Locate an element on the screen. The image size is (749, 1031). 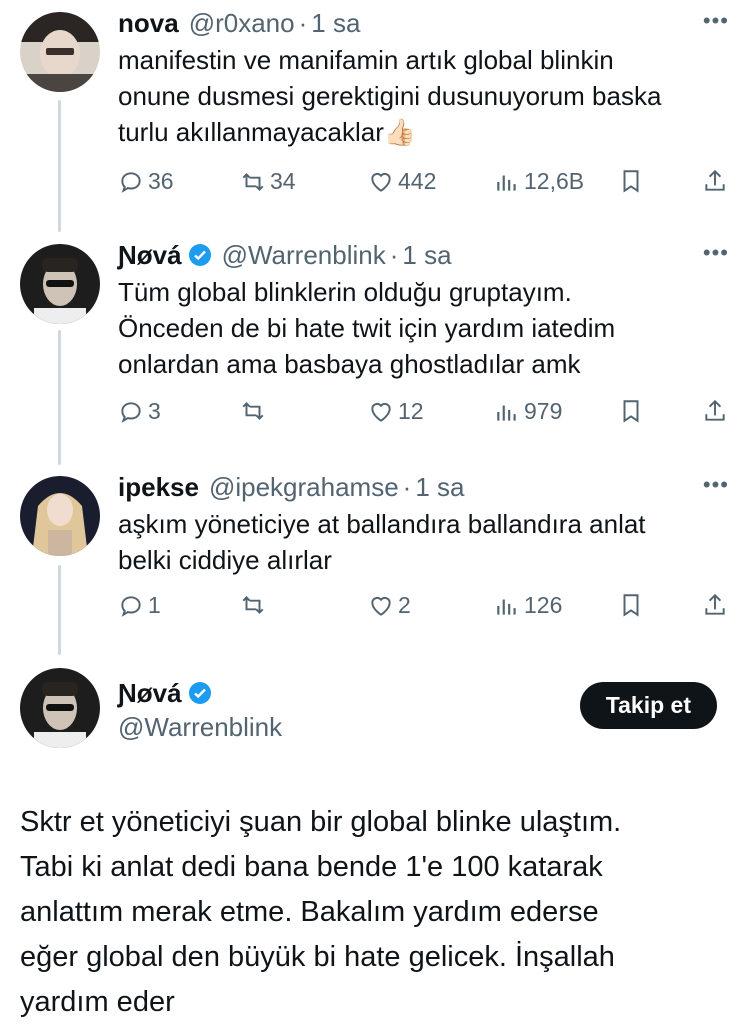
tweet-text-fragment: turlu akıllanmayacaklar is located at coordinates (251, 132).